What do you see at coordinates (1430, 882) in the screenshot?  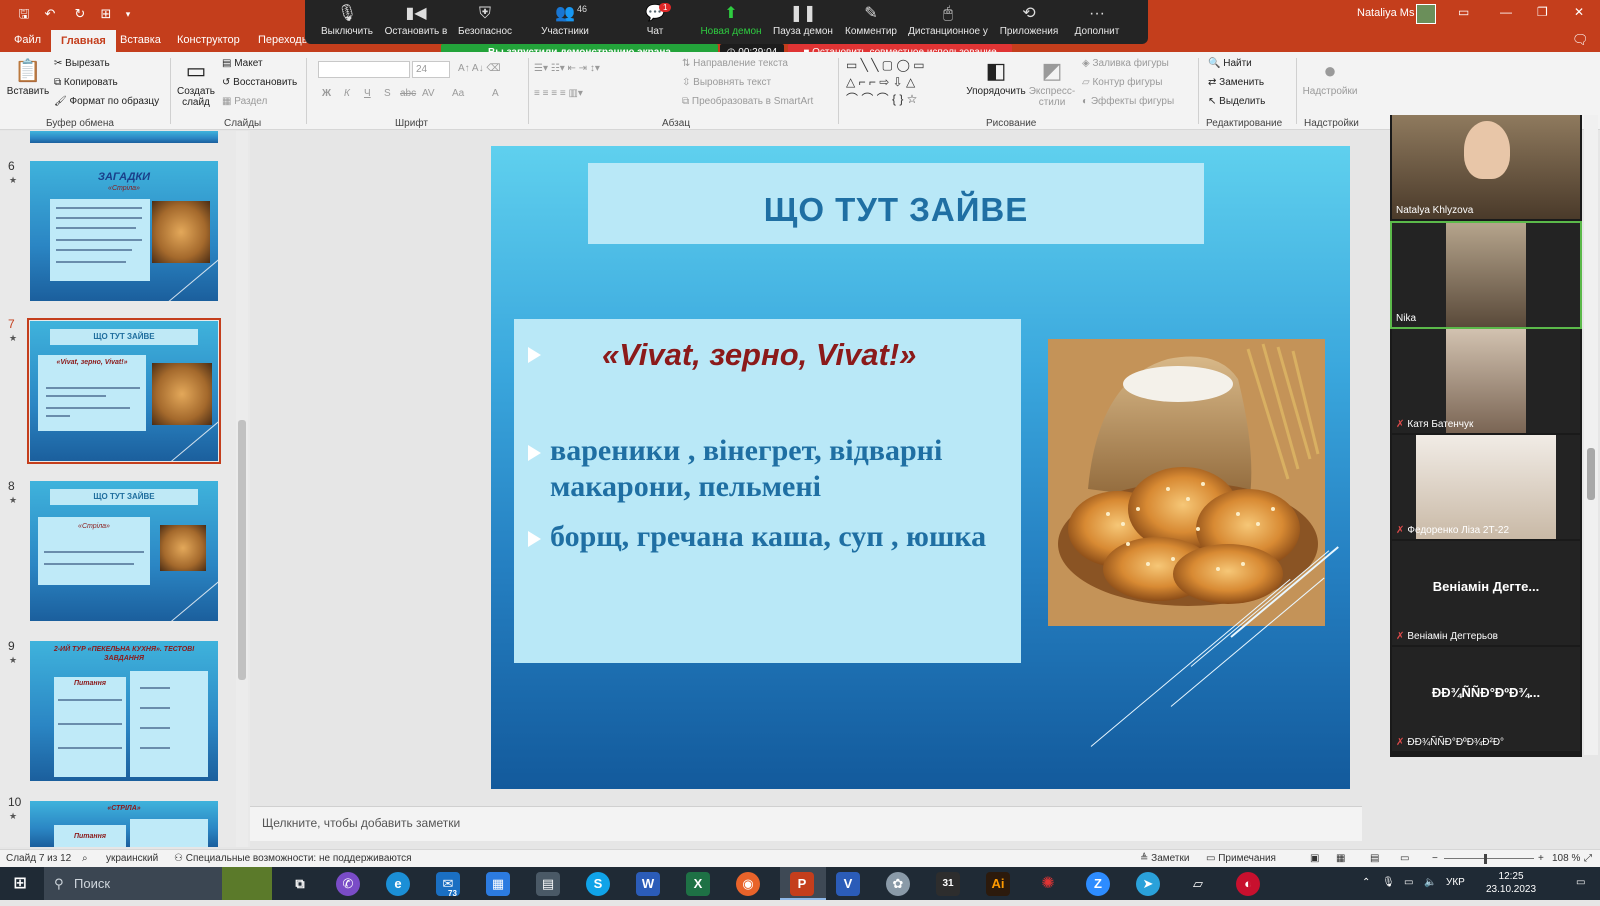 I see `volume-icon: 🔈` at bounding box center [1430, 882].